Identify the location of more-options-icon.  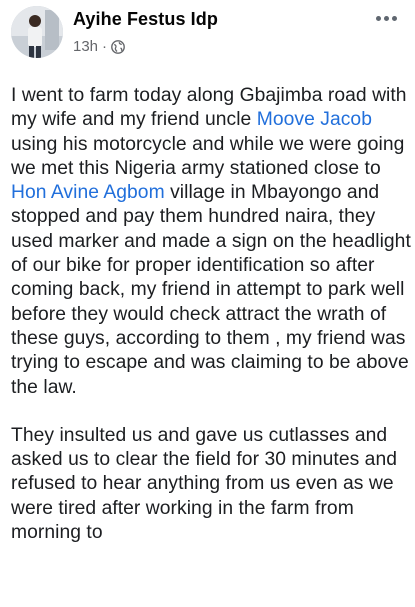
(386, 18).